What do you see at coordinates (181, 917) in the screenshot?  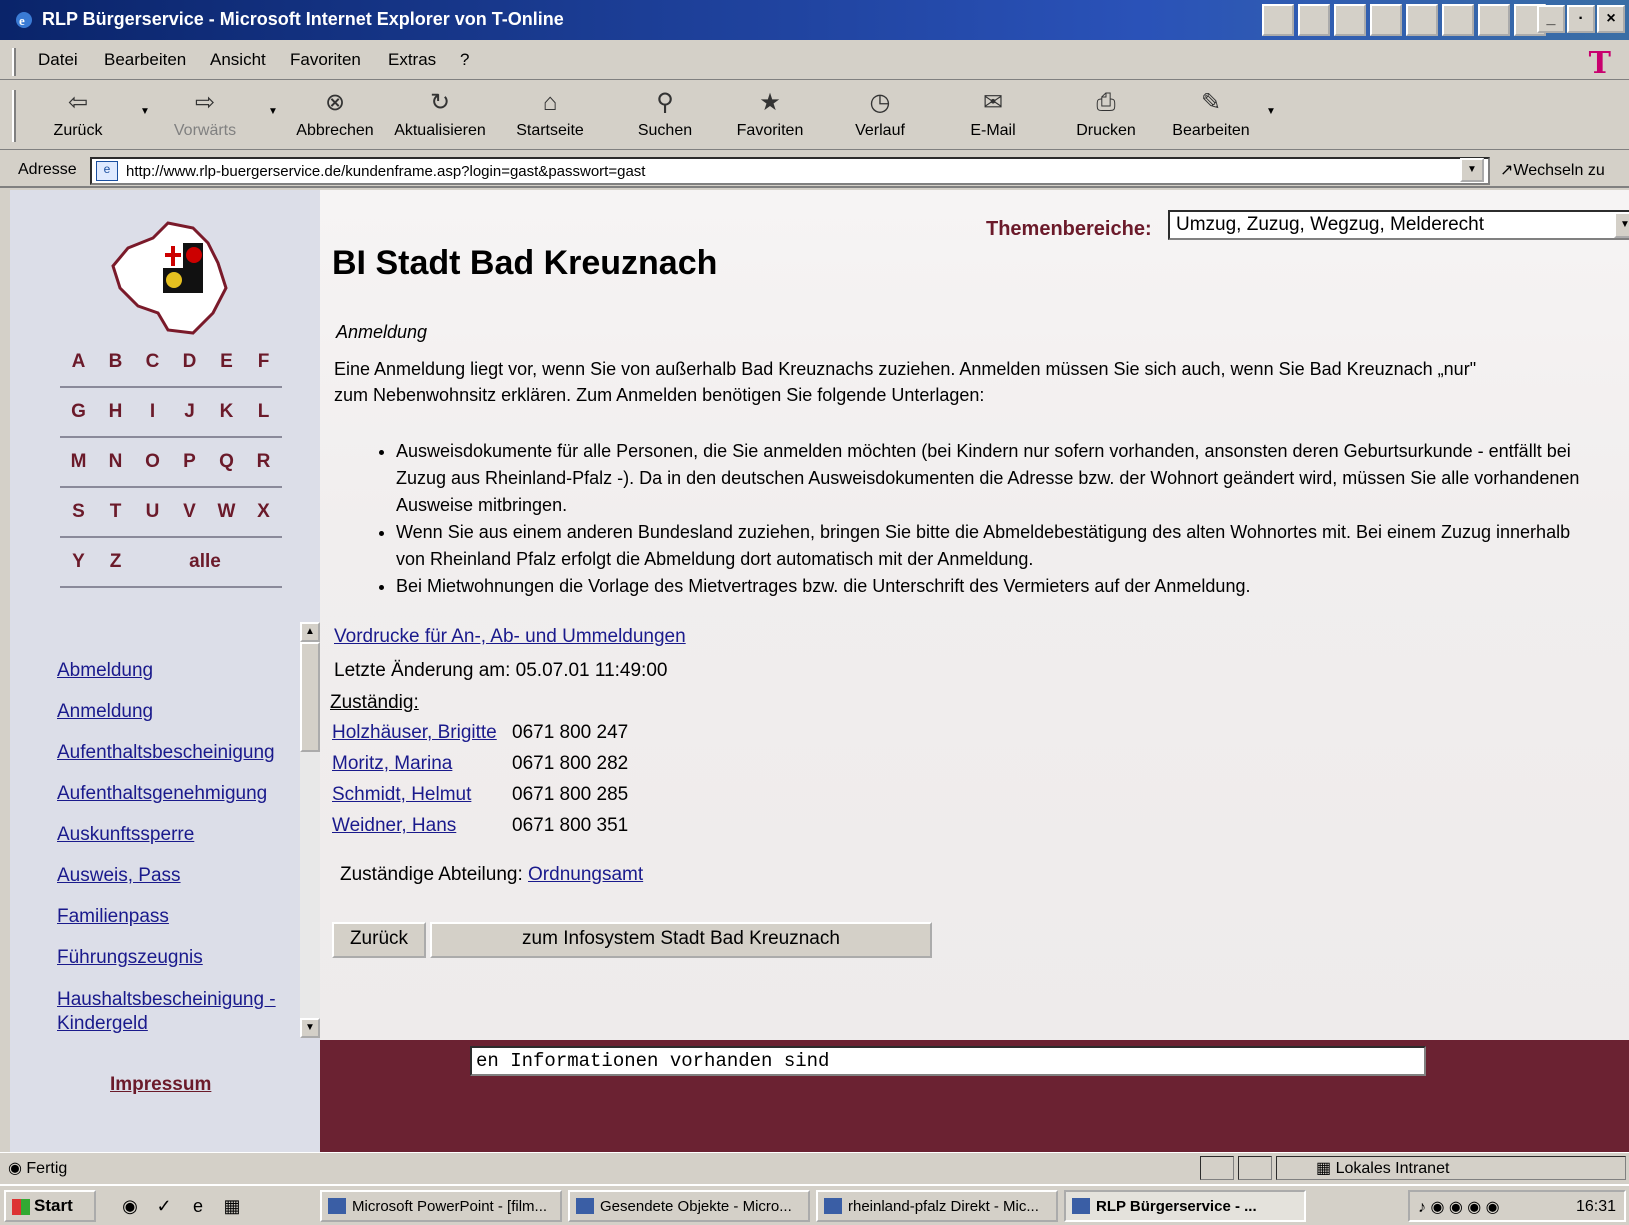 I see `topic-link: Familienpass` at bounding box center [181, 917].